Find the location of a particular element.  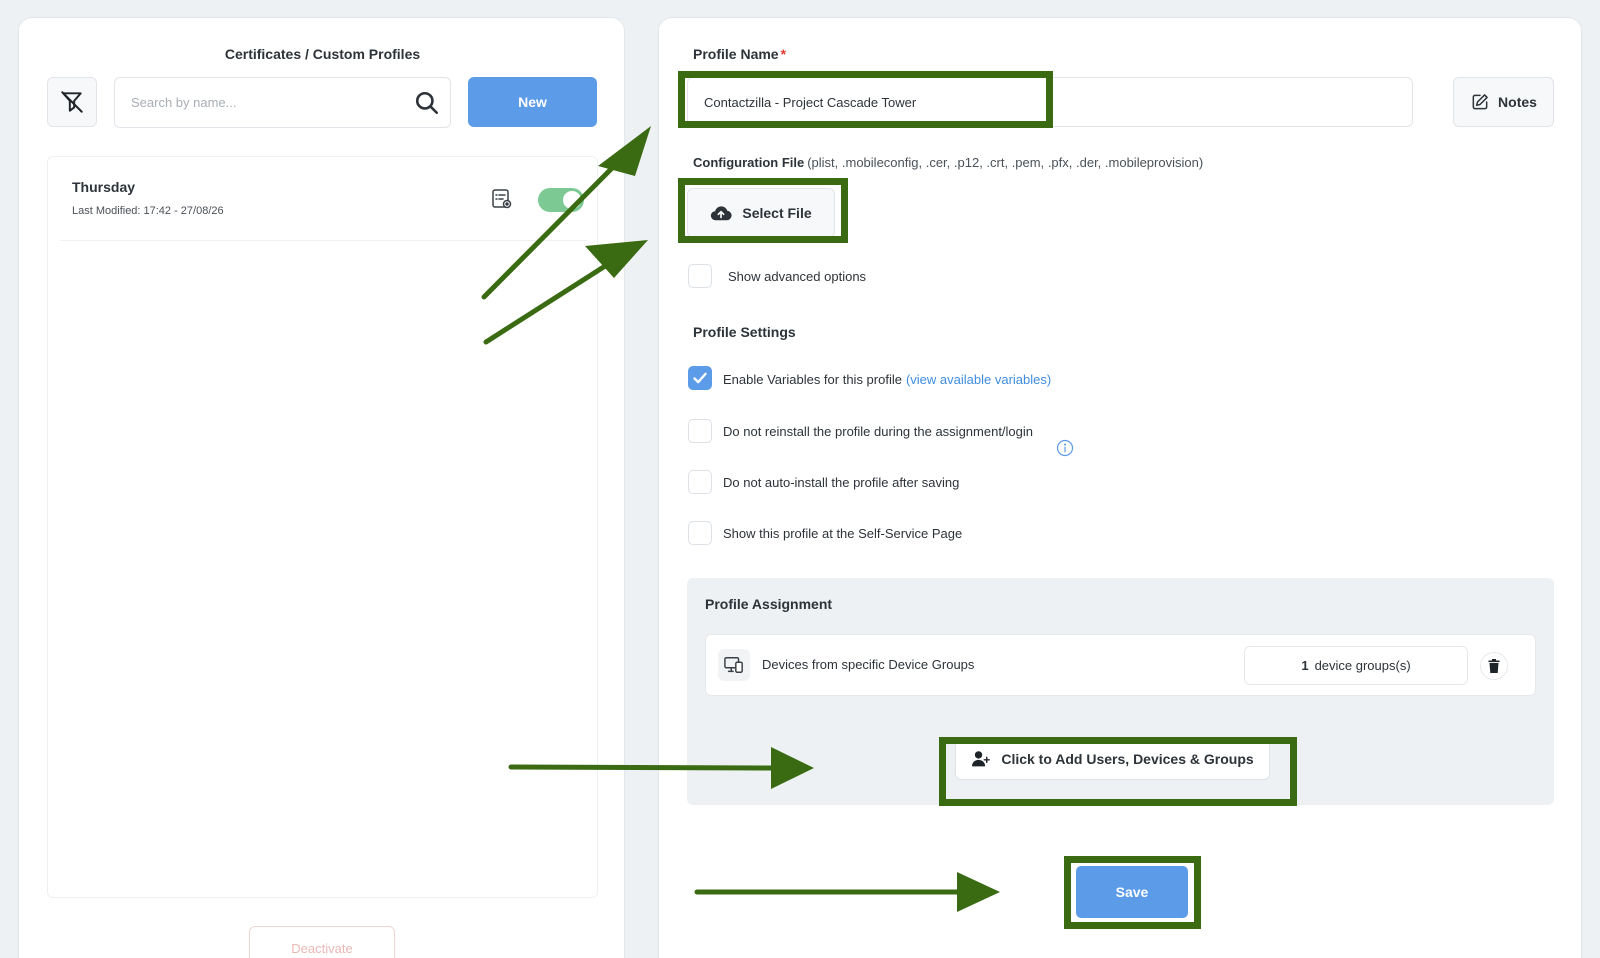

enable-variables-checkbox is located at coordinates (700, 378).